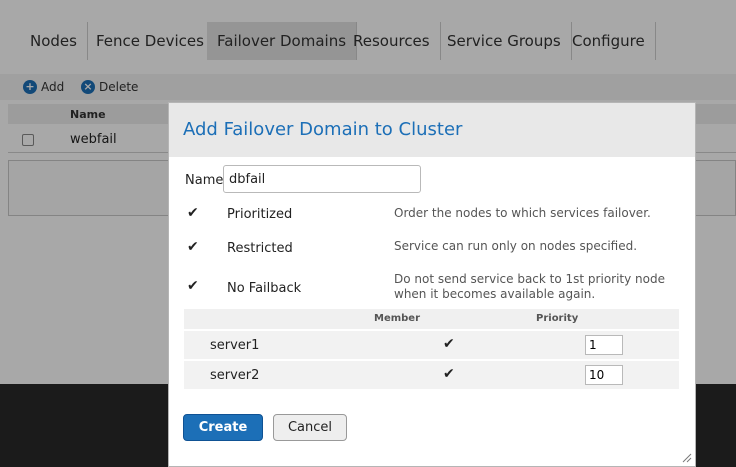 The width and height of the screenshot is (736, 467). I want to click on no-failback-checkbox: ✔, so click(193, 286).